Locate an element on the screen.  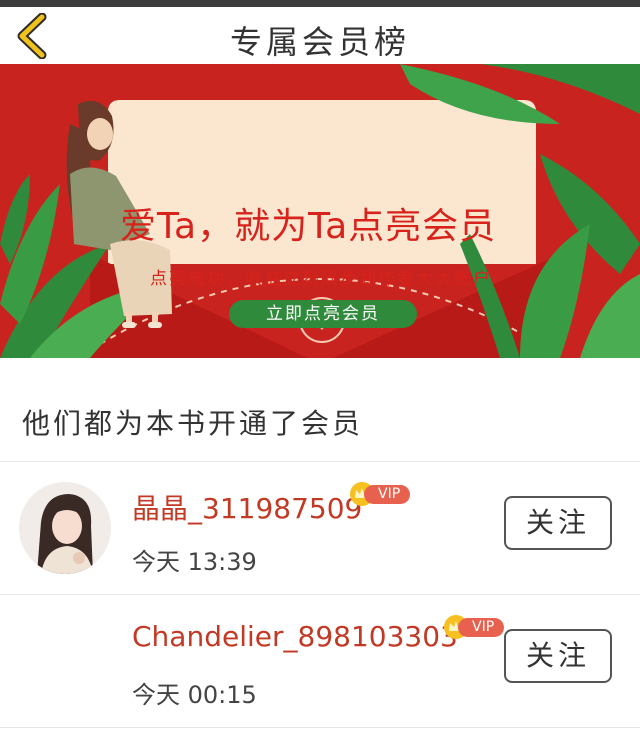
member-time: 今天 00:15 is located at coordinates (194, 695).